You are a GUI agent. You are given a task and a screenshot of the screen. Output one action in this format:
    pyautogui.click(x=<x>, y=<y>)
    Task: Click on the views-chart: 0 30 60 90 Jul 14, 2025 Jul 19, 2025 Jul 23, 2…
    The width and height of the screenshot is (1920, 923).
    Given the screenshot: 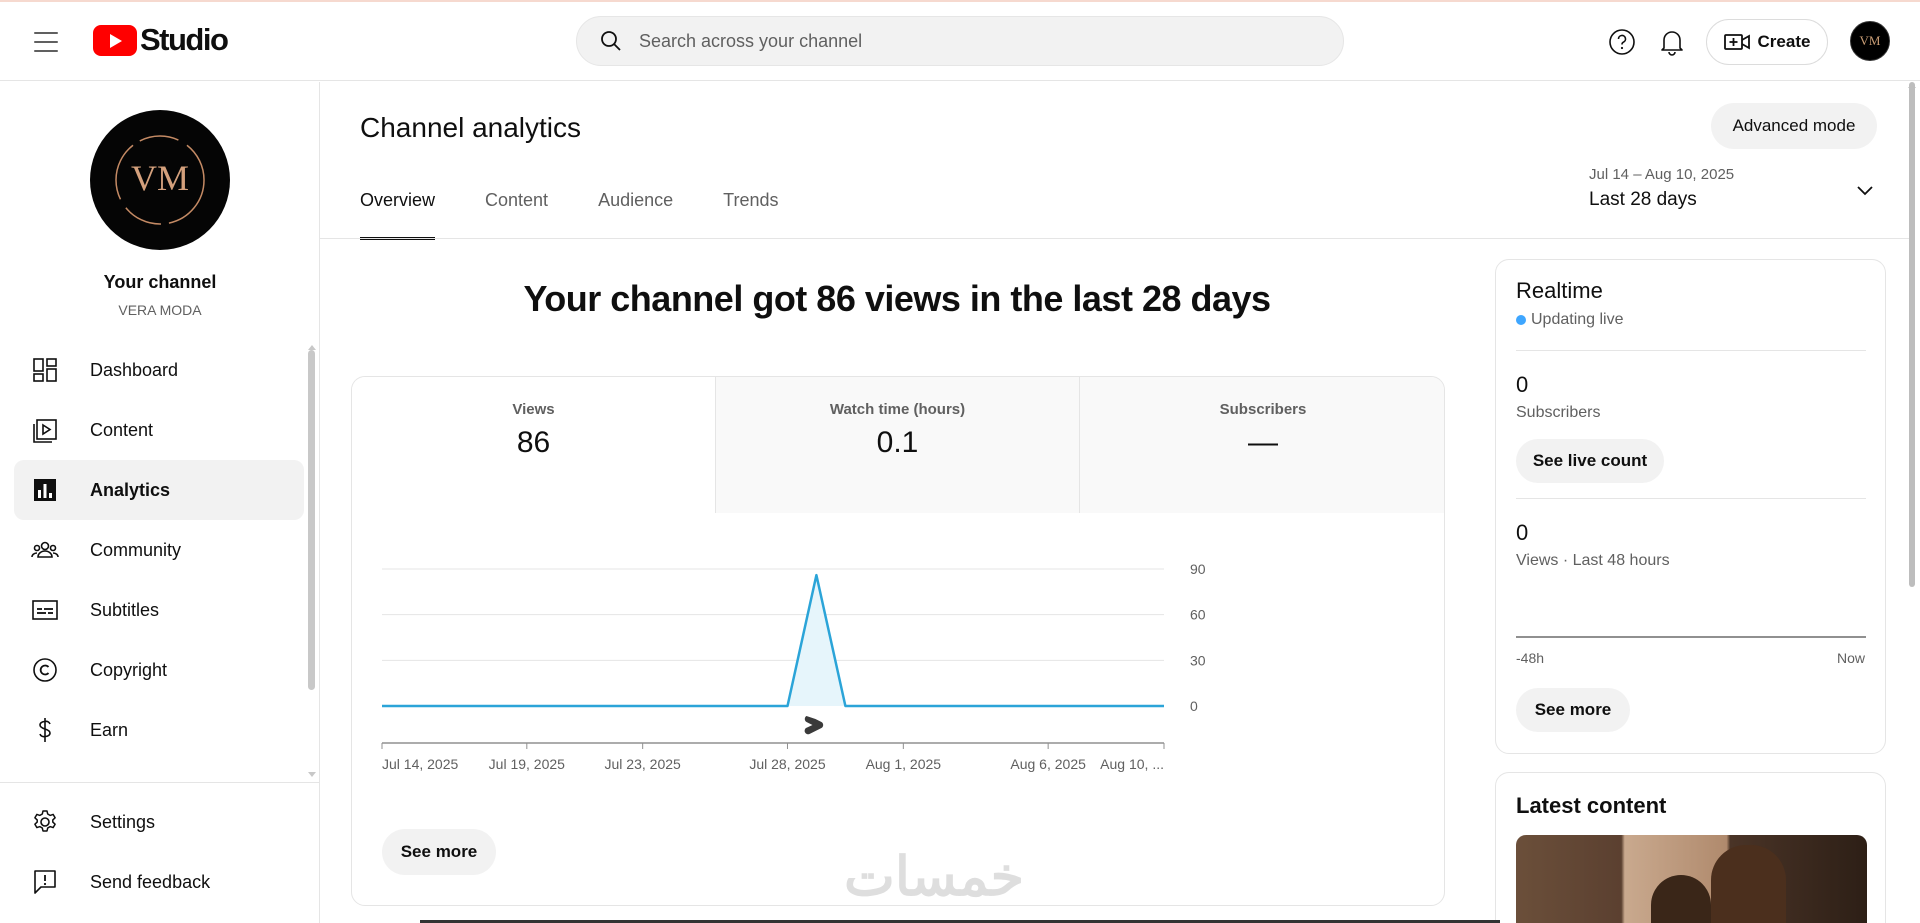 What is the action you would take?
    pyautogui.click(x=793, y=666)
    